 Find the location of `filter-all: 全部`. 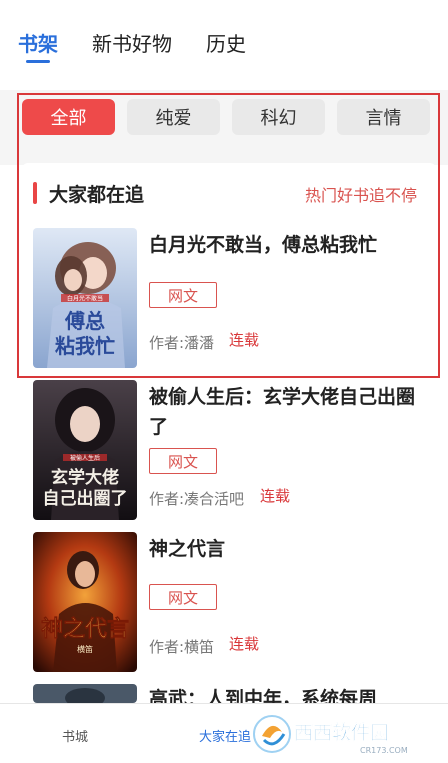

filter-all: 全部 is located at coordinates (68, 117).